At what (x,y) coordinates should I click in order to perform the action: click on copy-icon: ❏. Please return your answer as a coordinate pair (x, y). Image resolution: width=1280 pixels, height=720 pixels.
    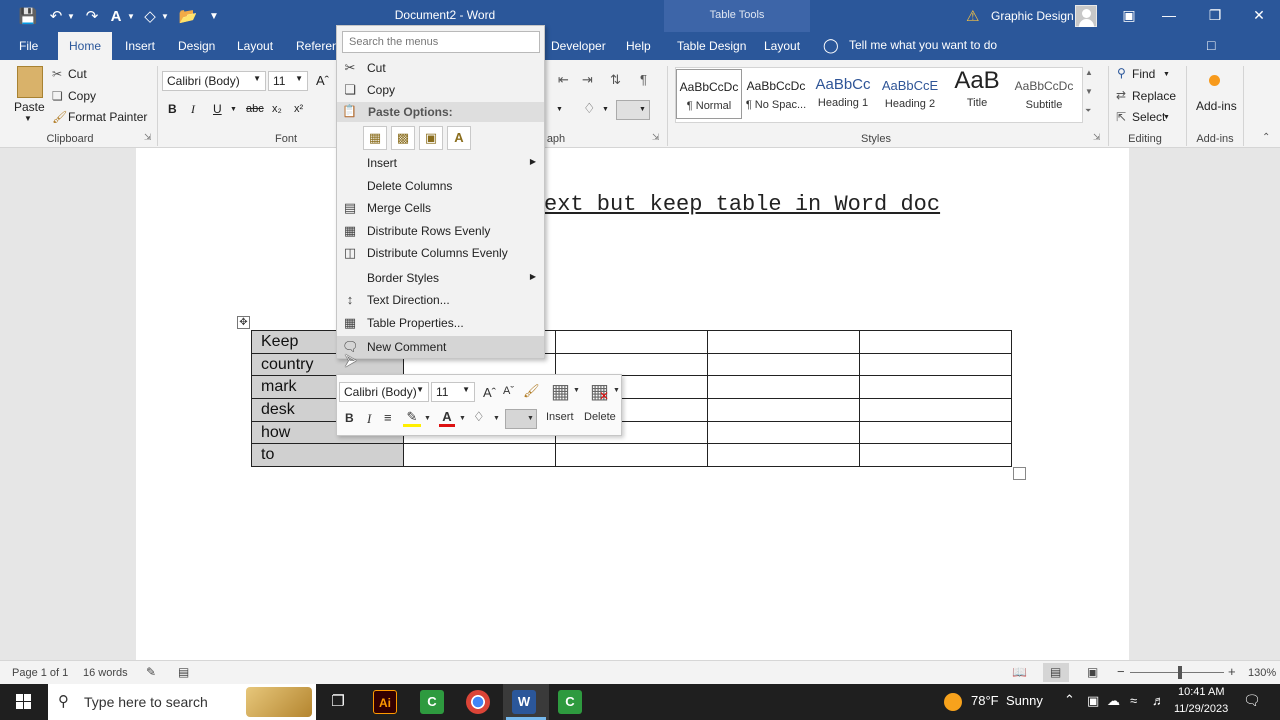
    Looking at the image, I should click on (57, 96).